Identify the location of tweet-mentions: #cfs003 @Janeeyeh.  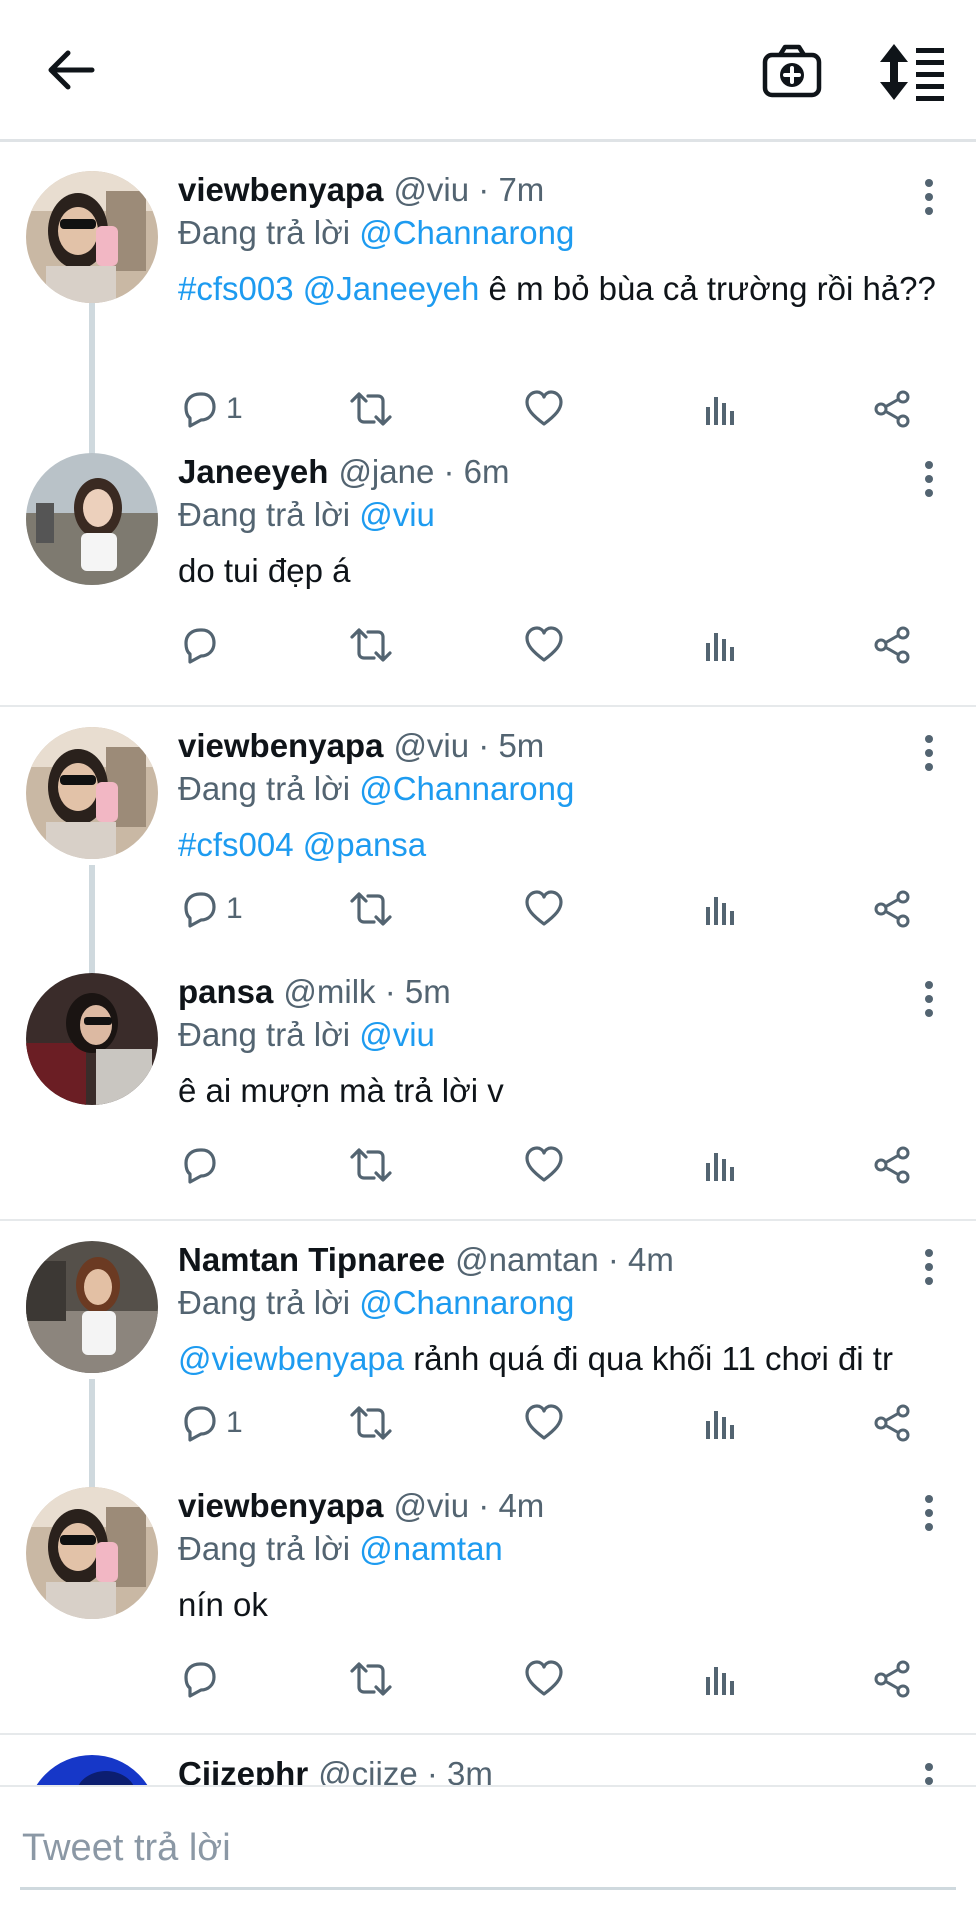
(328, 288).